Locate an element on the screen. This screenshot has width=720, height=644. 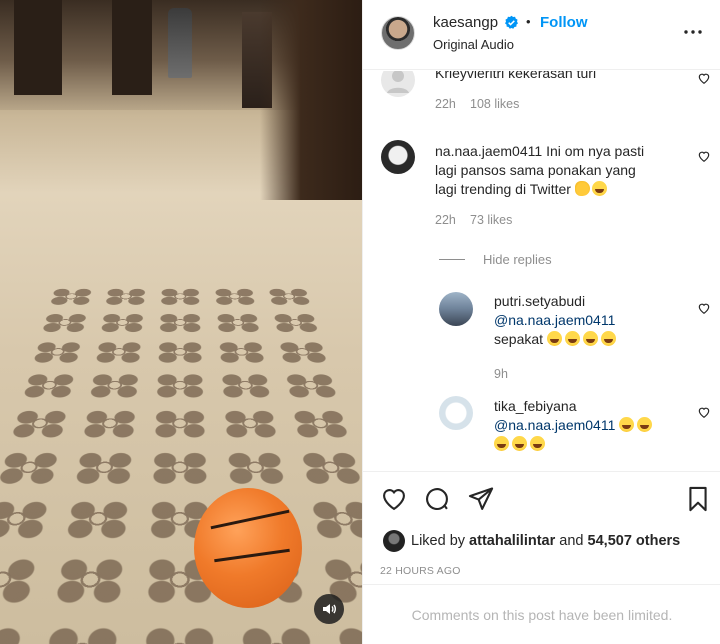
reply-time: 9h is located at coordinates (501, 374).